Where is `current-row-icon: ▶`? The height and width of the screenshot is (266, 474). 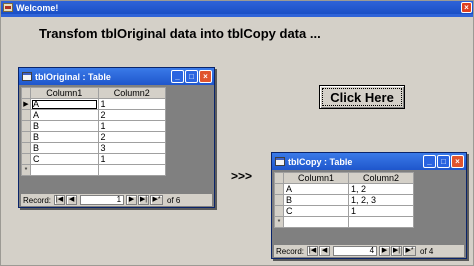 current-row-icon: ▶ is located at coordinates (26, 104).